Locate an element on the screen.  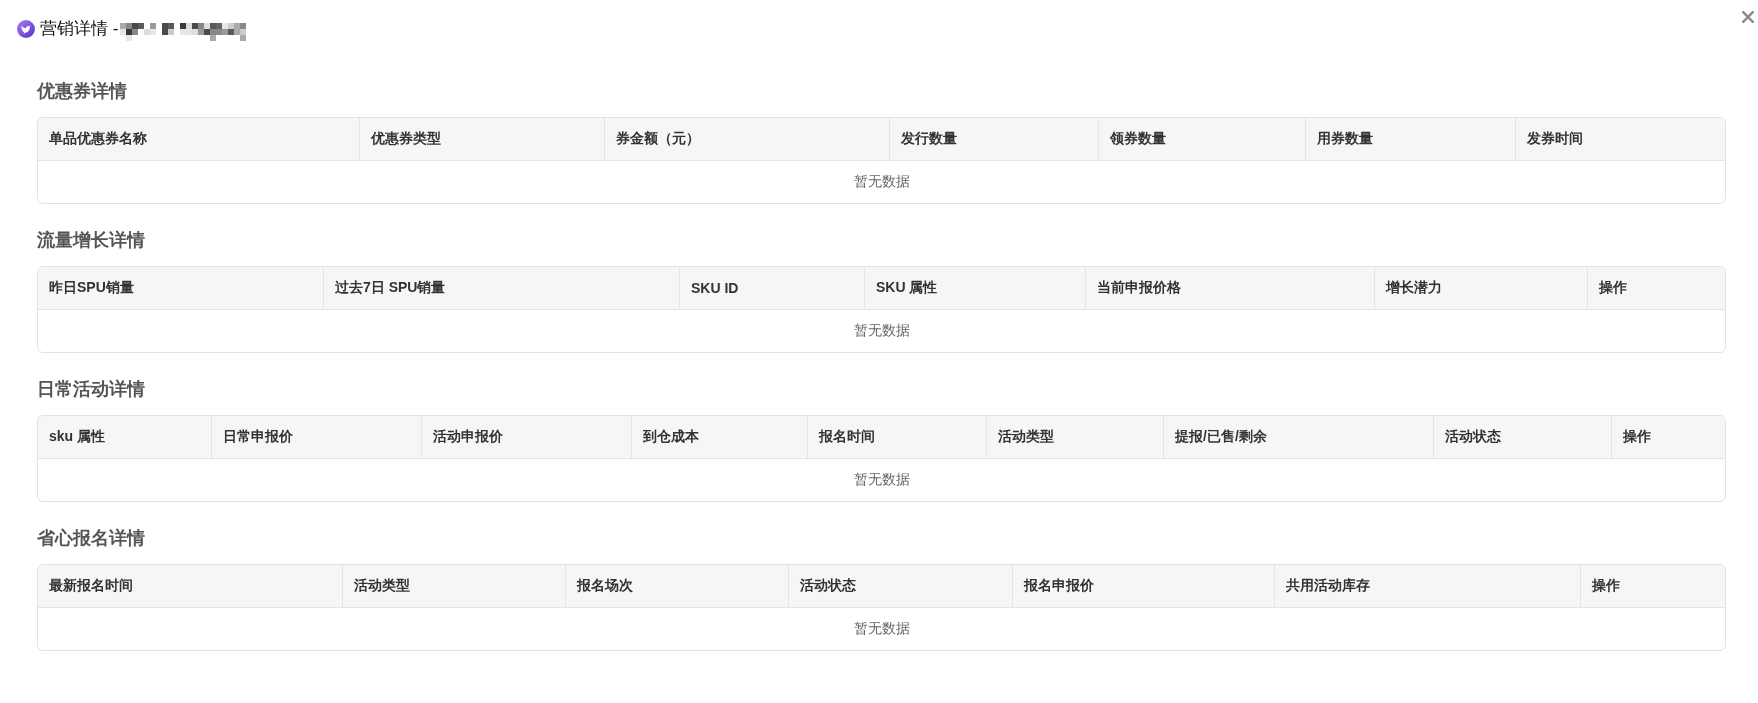
column-header: sku 属性 is located at coordinates (125, 437).